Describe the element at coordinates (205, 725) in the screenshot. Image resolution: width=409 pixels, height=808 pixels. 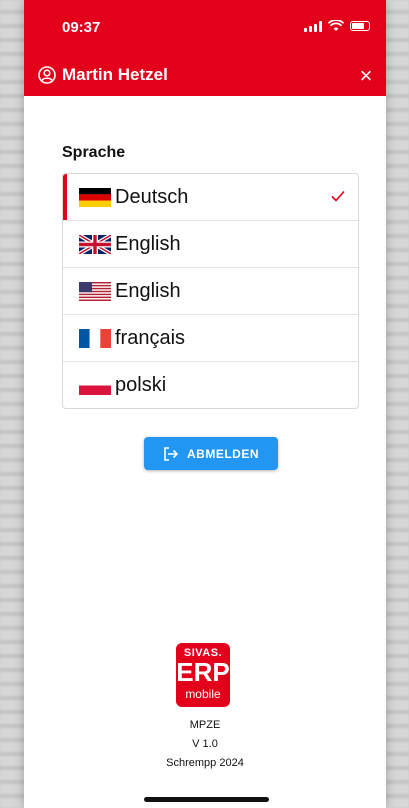
I see `app-name: MPZE` at that location.